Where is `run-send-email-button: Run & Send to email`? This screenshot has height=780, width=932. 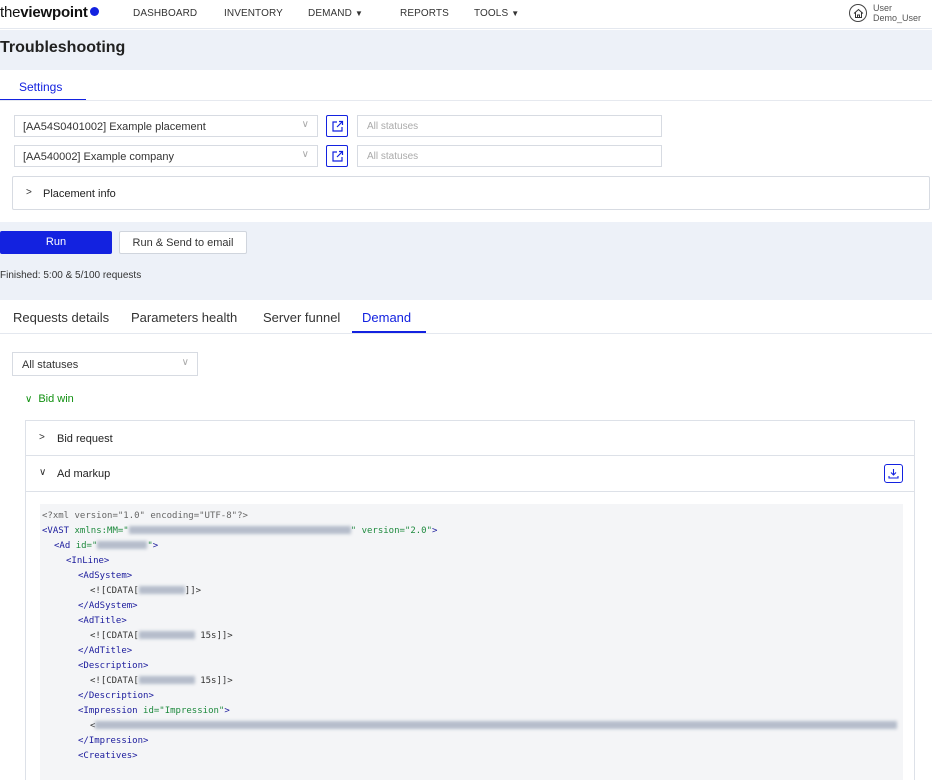 run-send-email-button: Run & Send to email is located at coordinates (183, 242).